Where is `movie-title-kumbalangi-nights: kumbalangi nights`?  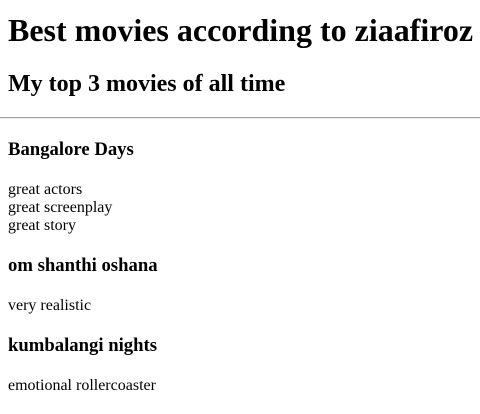 movie-title-kumbalangi-nights: kumbalangi nights is located at coordinates (83, 345).